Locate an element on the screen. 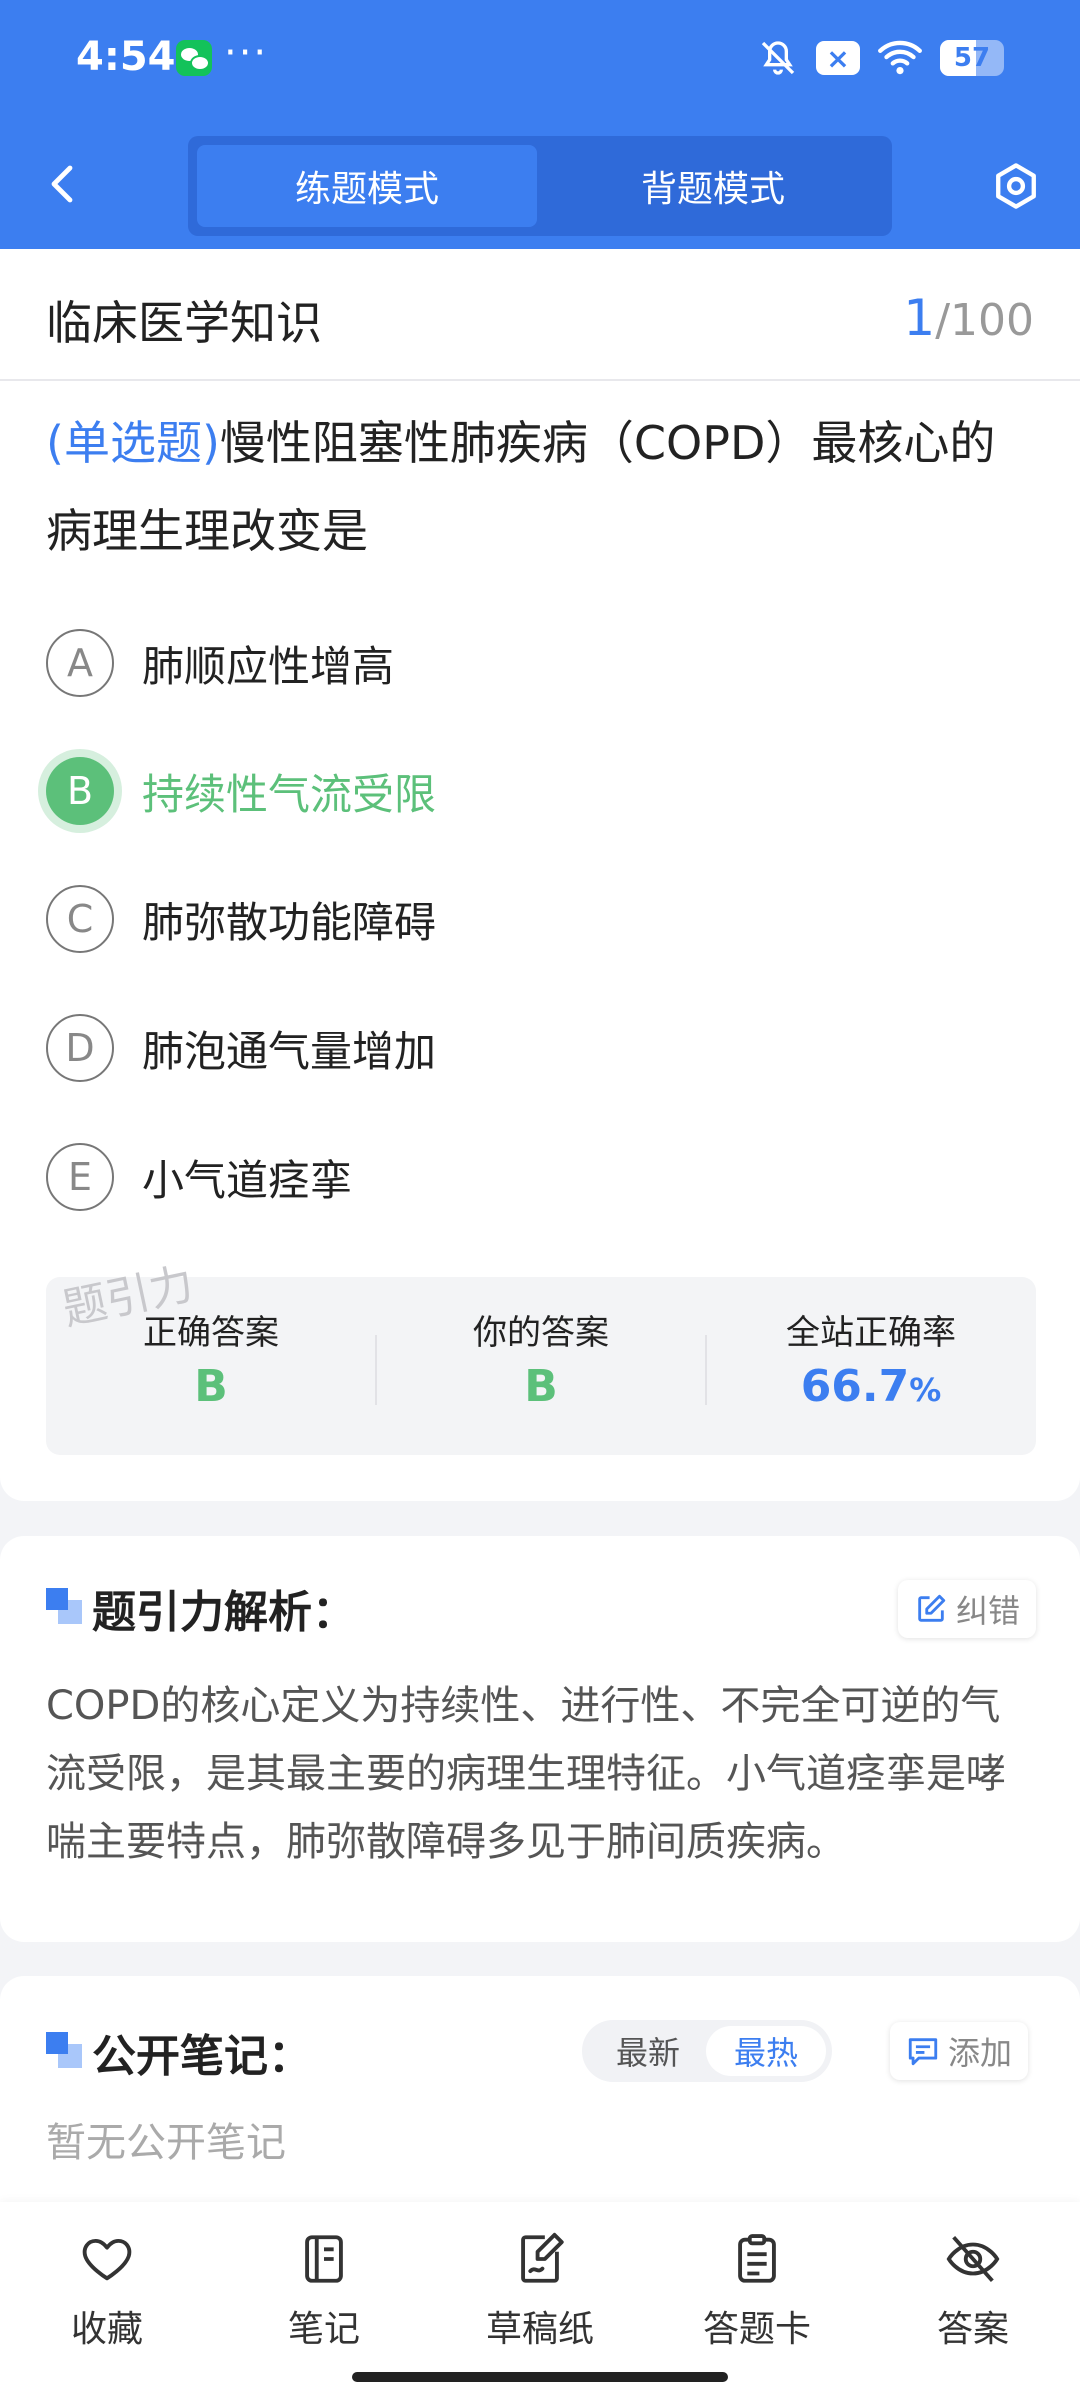 This screenshot has height=2400, width=1080. option-d: D 肺泡通气量增加 is located at coordinates (496, 1048).